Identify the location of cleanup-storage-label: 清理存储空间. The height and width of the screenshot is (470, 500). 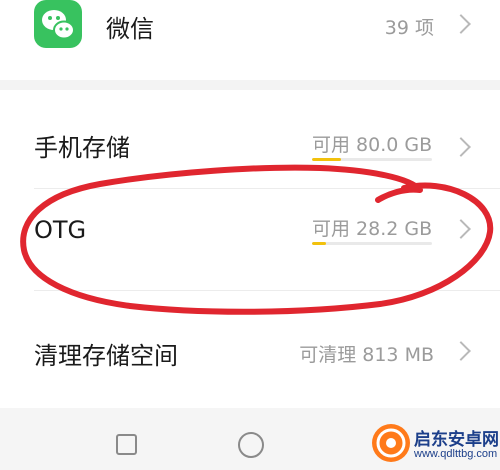
(106, 356).